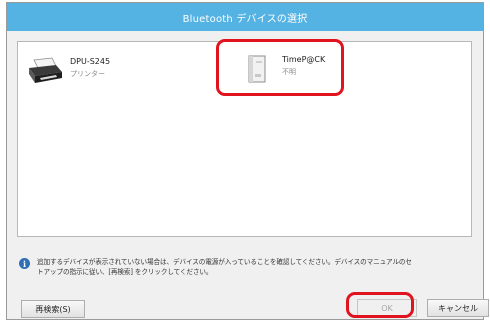 The width and height of the screenshot is (490, 325). What do you see at coordinates (24, 263) in the screenshot?
I see `info-icon: i` at bounding box center [24, 263].